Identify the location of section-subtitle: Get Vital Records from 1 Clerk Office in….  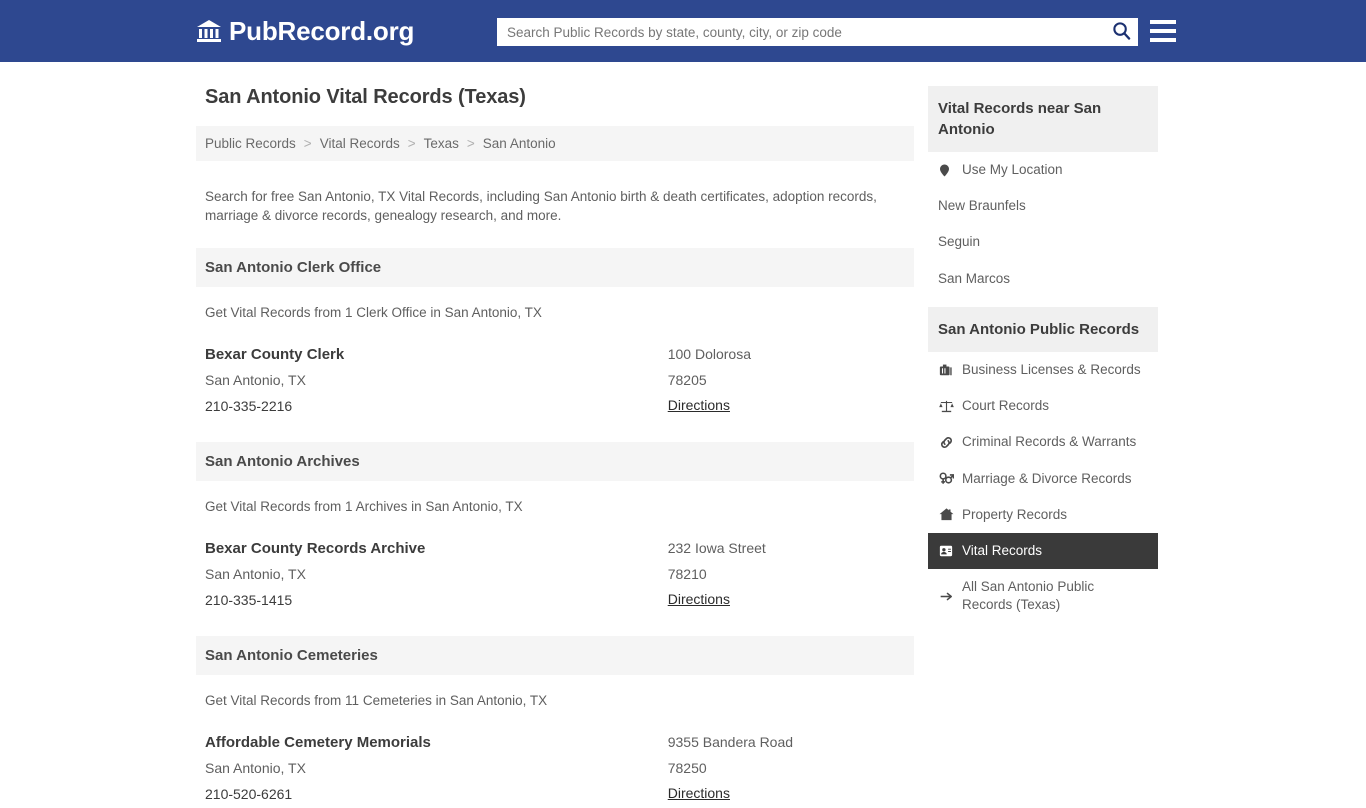
(373, 312).